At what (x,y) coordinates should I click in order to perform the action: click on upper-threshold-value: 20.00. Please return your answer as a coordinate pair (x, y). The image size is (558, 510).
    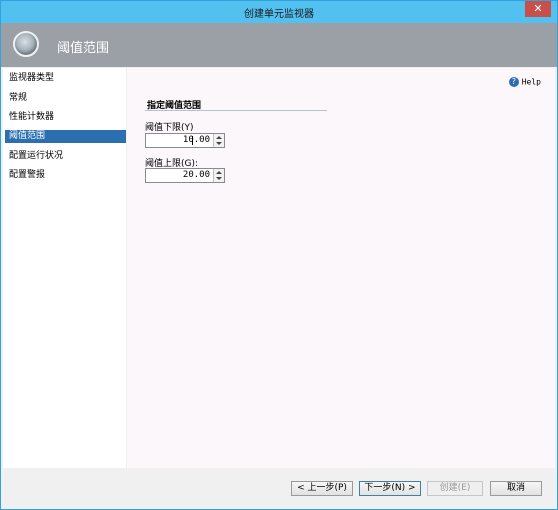
    Looking at the image, I should click on (196, 175).